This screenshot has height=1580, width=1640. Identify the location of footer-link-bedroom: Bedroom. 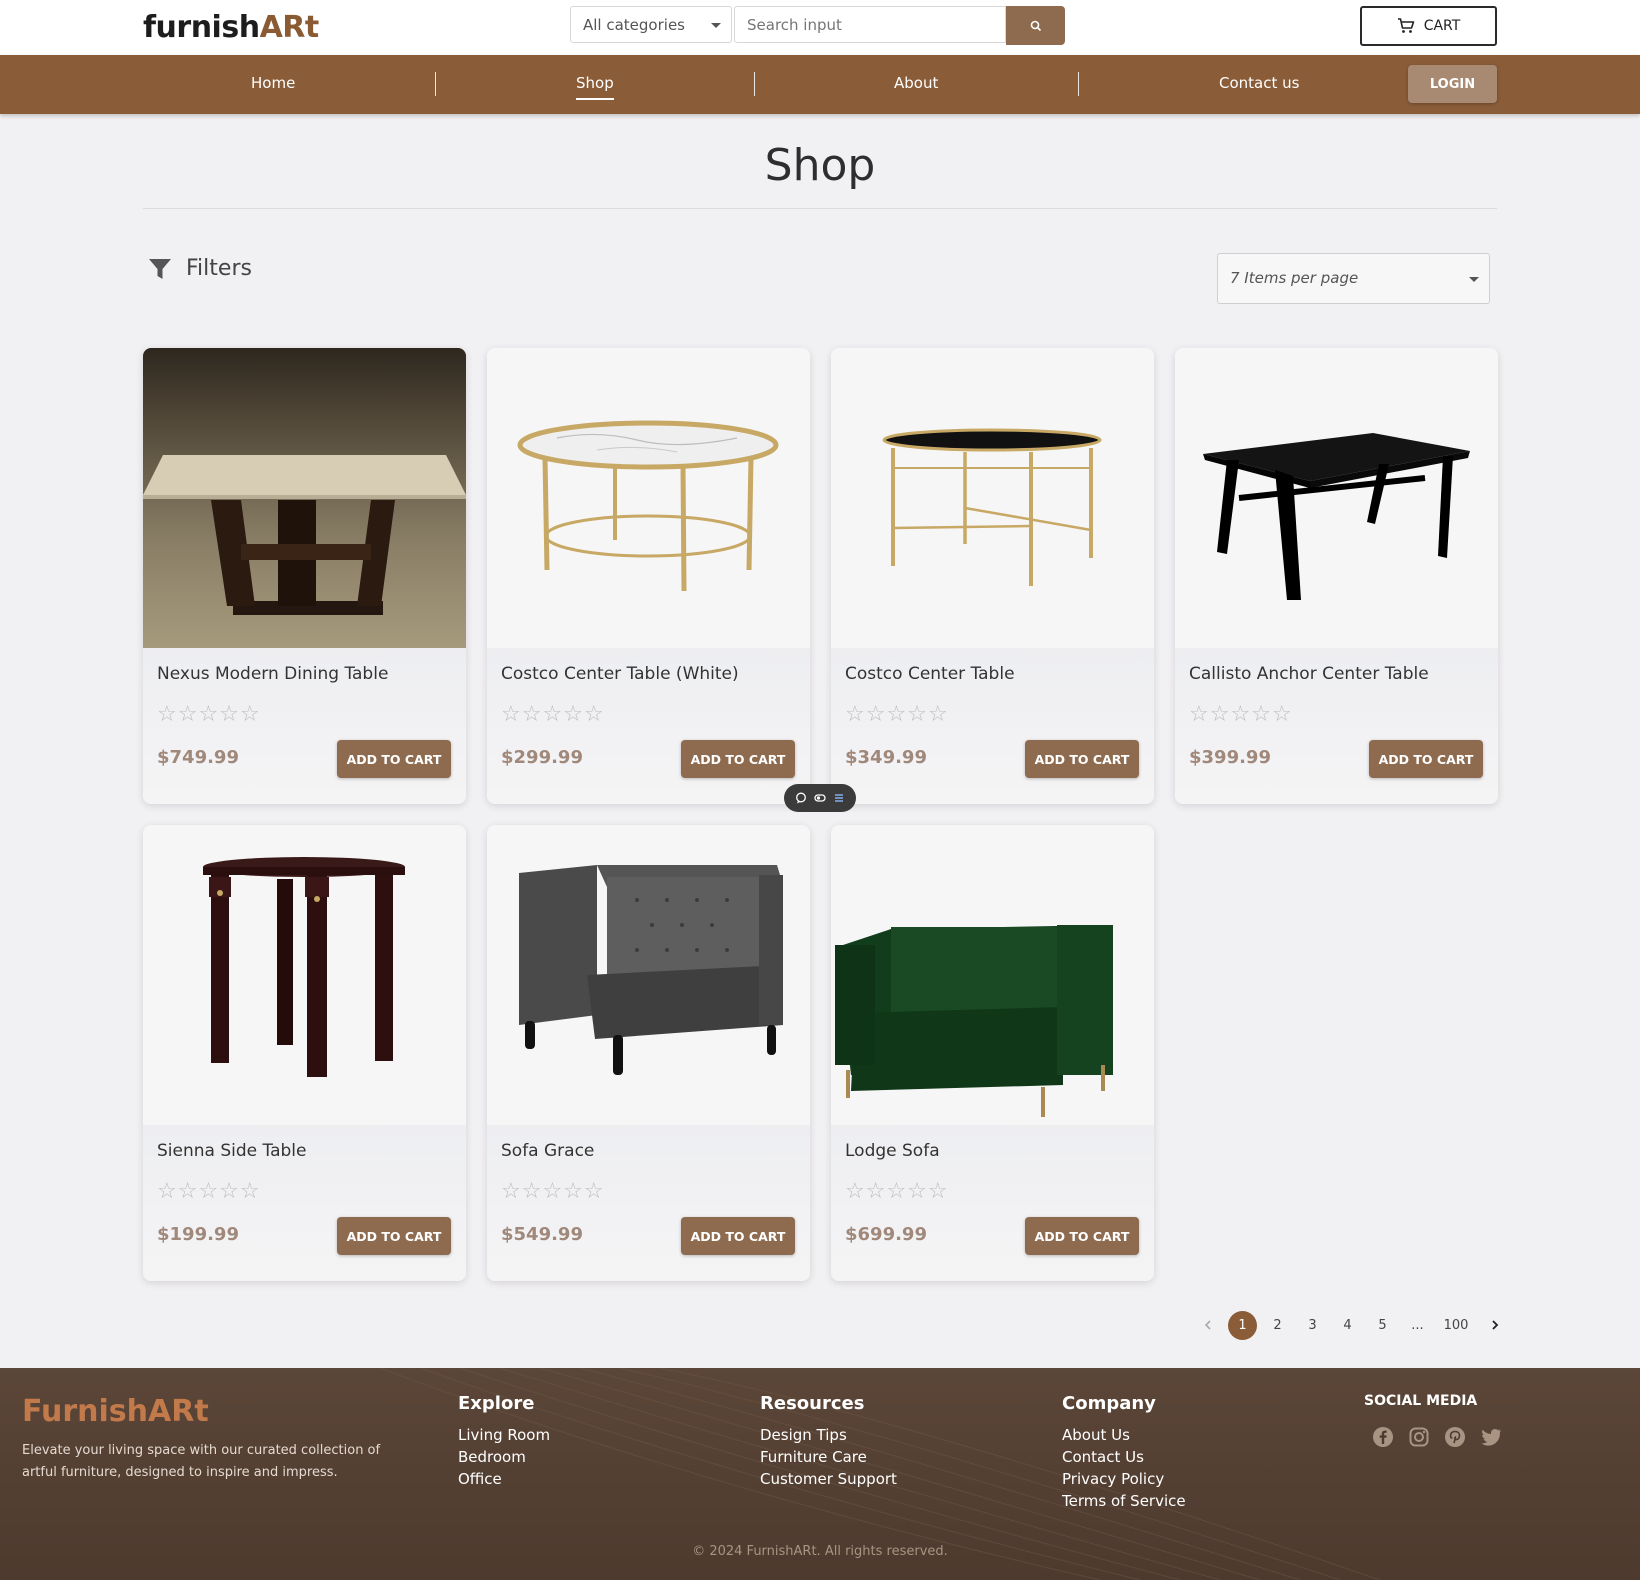
(504, 1457).